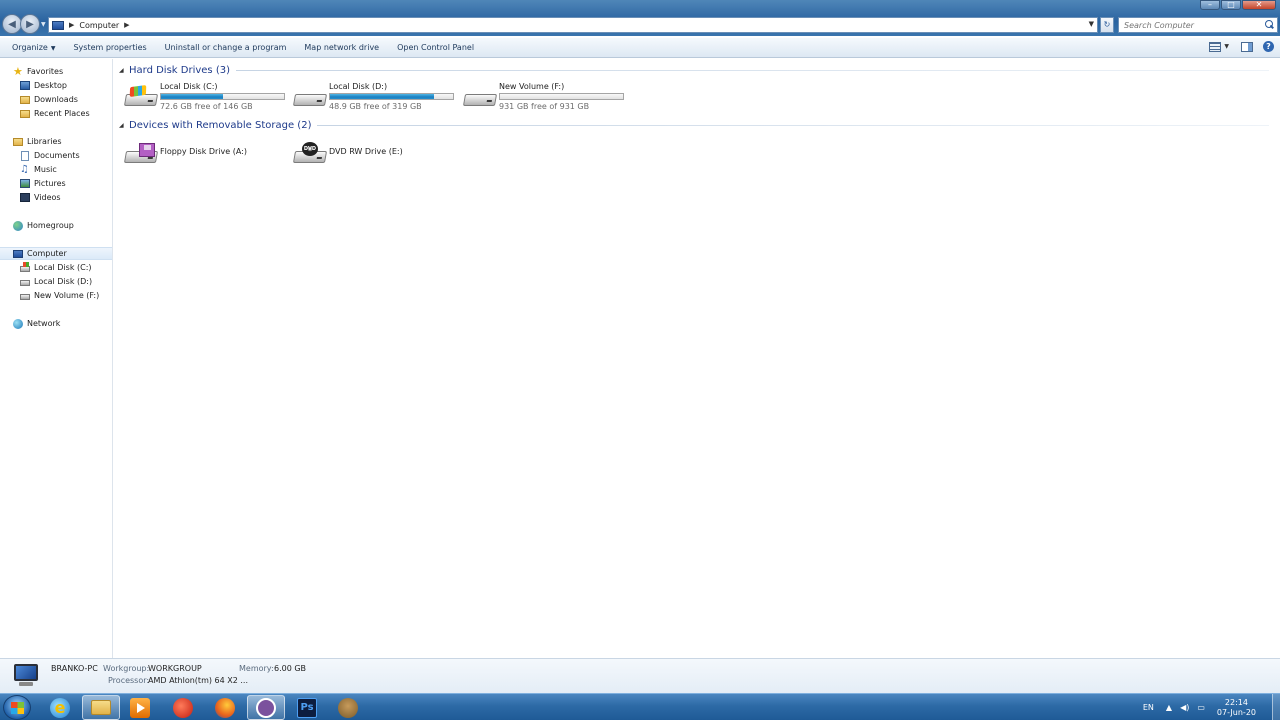 The width and height of the screenshot is (1280, 720). I want to click on show-desktop-button, so click(1276, 707).